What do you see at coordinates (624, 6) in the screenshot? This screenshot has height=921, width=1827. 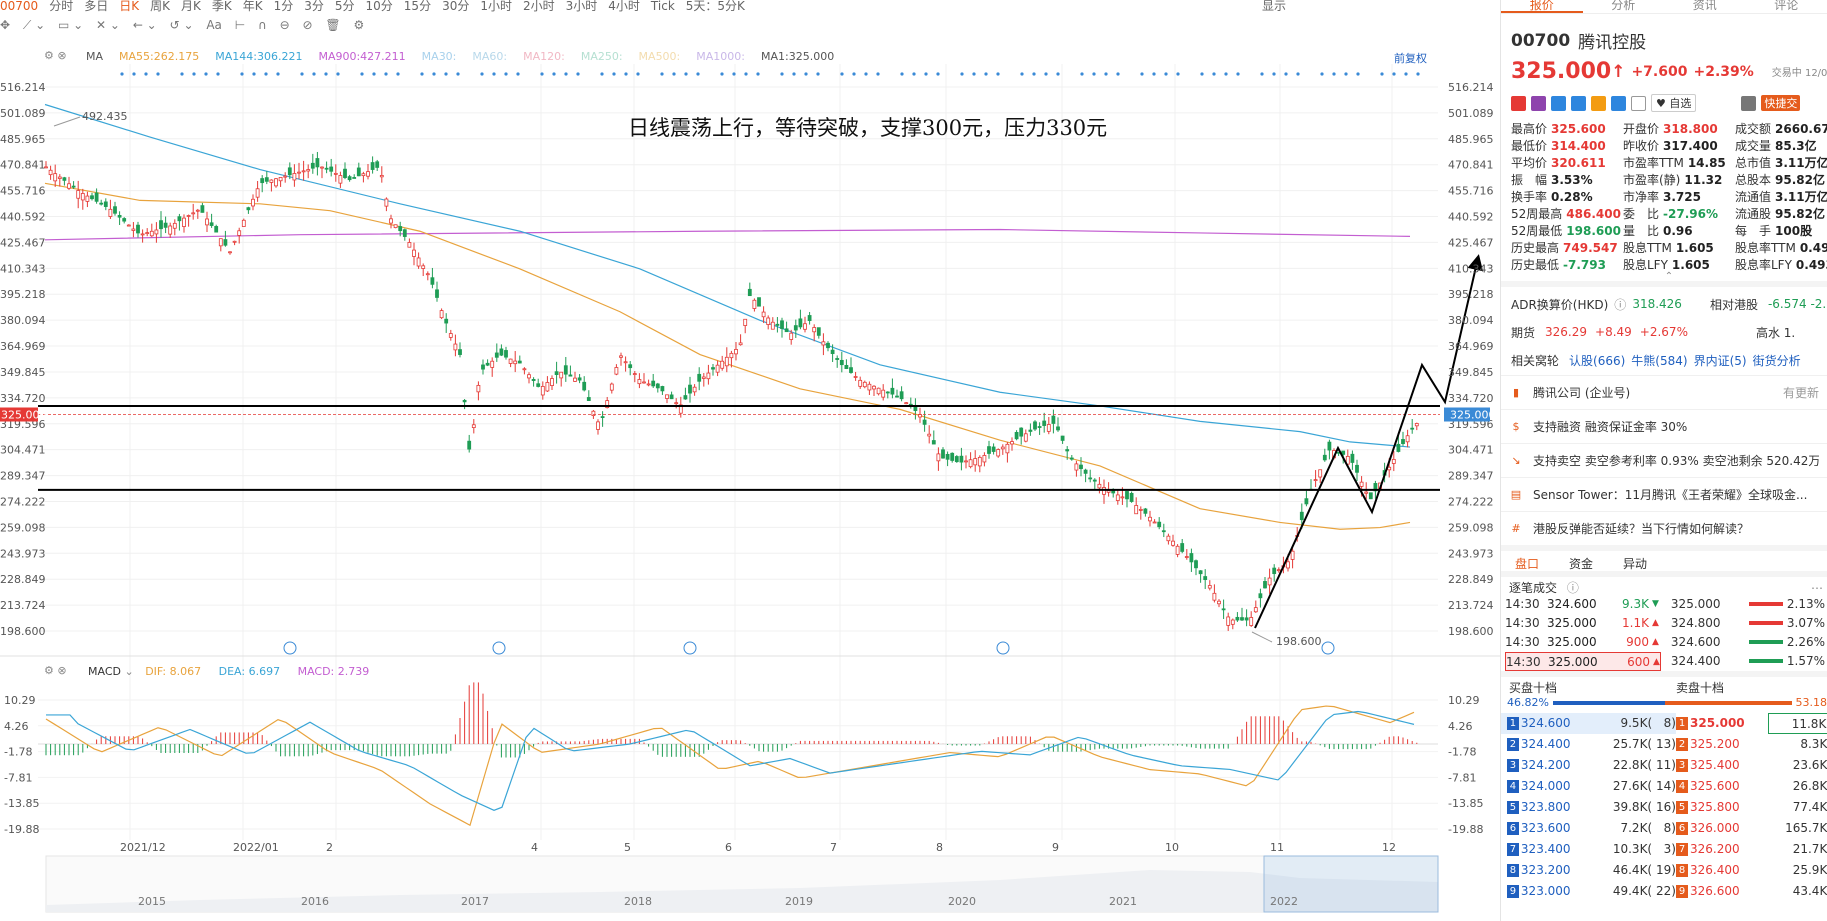 I see `period-tab: 4小时` at bounding box center [624, 6].